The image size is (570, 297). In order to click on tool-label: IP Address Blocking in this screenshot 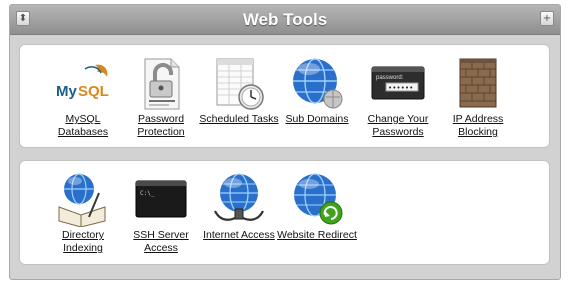, I will do `click(478, 126)`.